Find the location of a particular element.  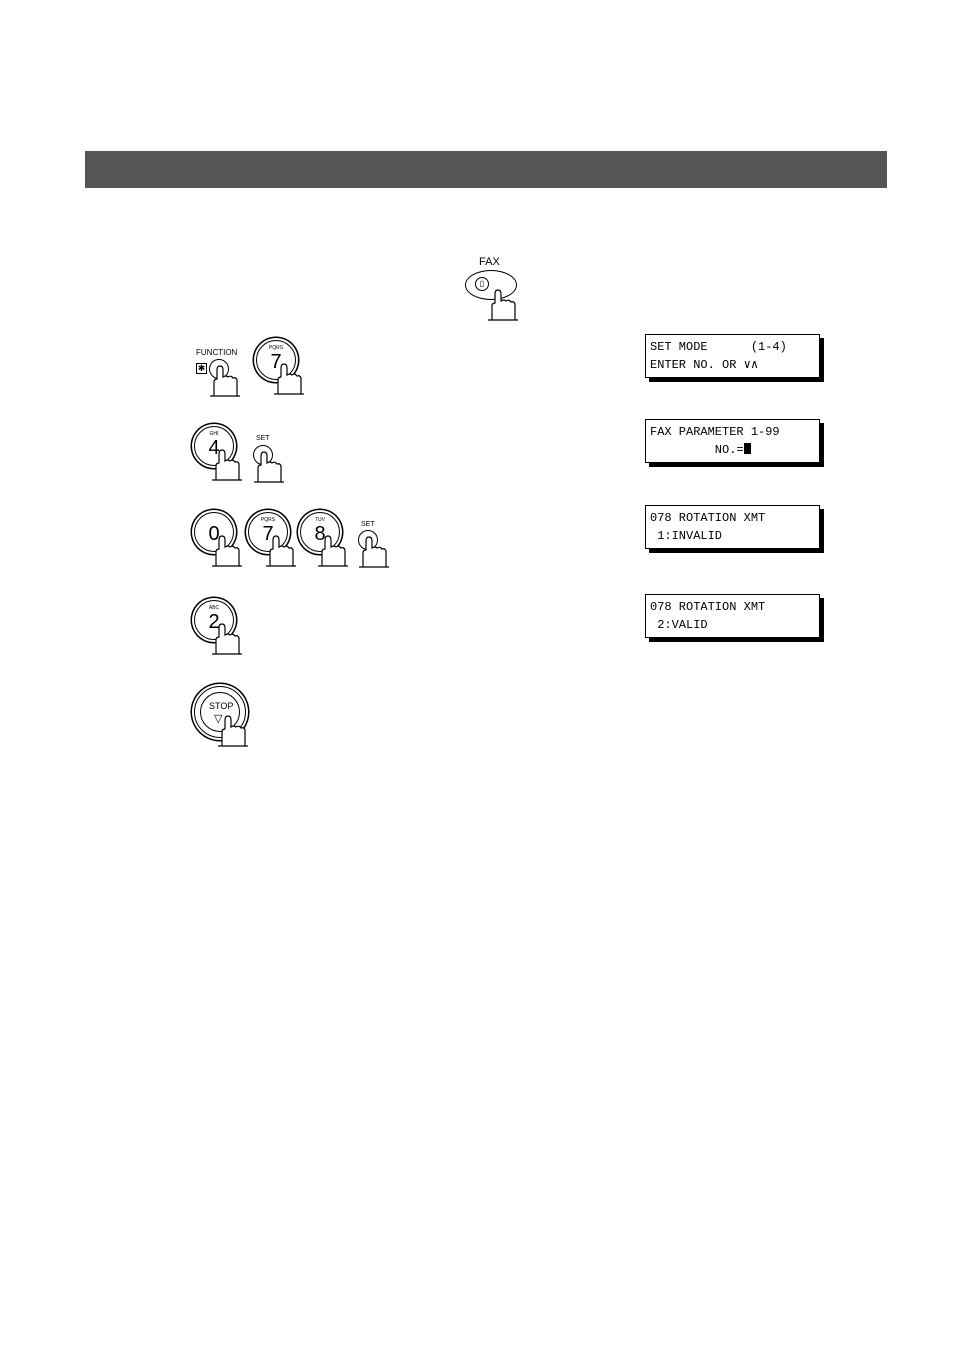

lcd-display: SET MODE (1-4) ENTER NO. OR ∨∧ is located at coordinates (732, 356).